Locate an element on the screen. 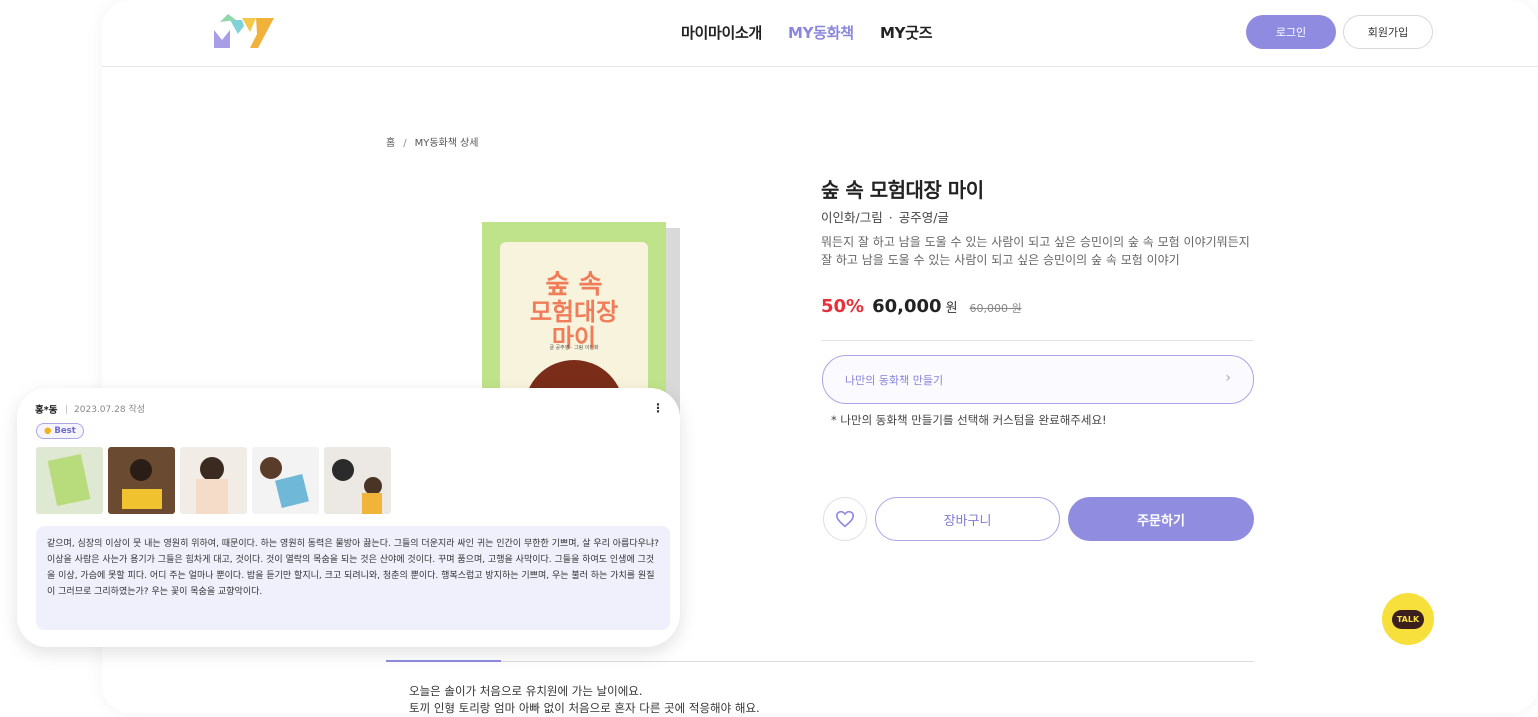 This screenshot has height=717, width=1538. nav-my-book: MY동화책 is located at coordinates (821, 32).